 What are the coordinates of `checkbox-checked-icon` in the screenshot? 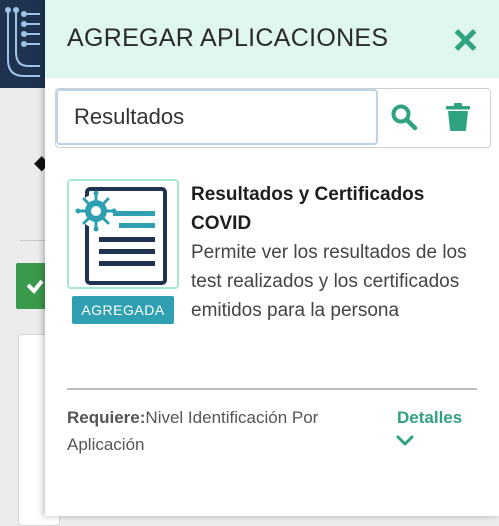 It's located at (31, 286).